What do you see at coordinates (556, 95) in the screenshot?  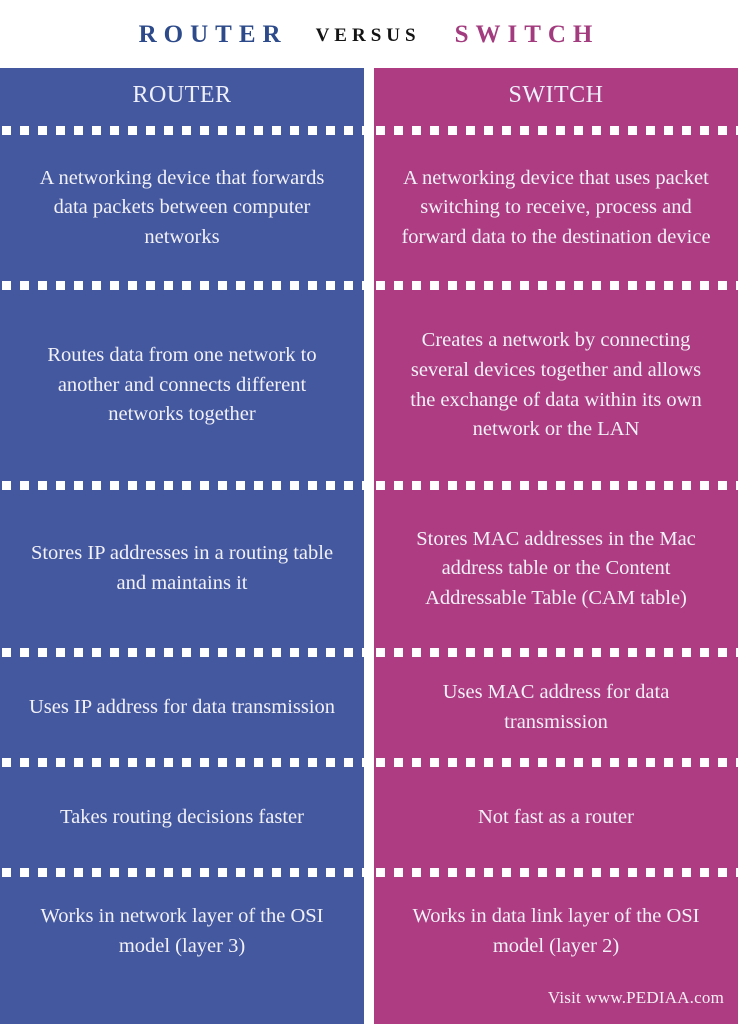 I see `column-header-switch: SWITCH` at bounding box center [556, 95].